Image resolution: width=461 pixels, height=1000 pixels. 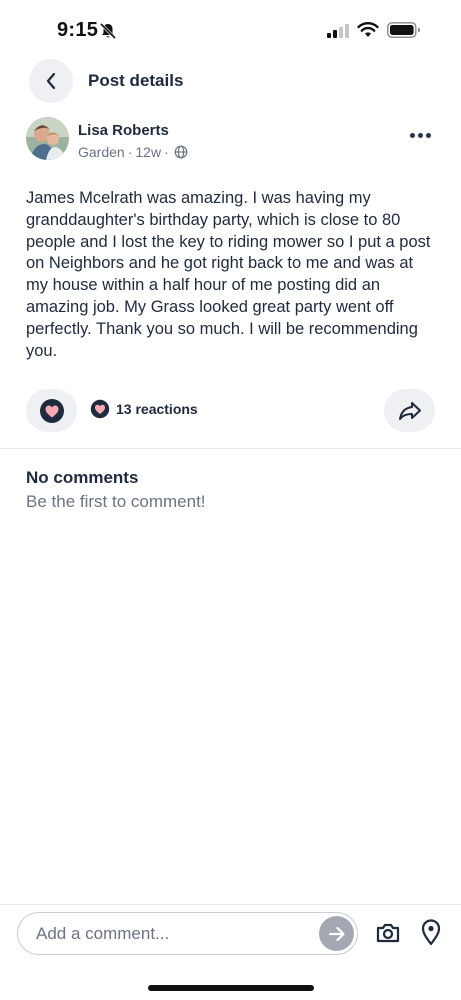 What do you see at coordinates (108, 31) in the screenshot?
I see `bell-off-icon` at bounding box center [108, 31].